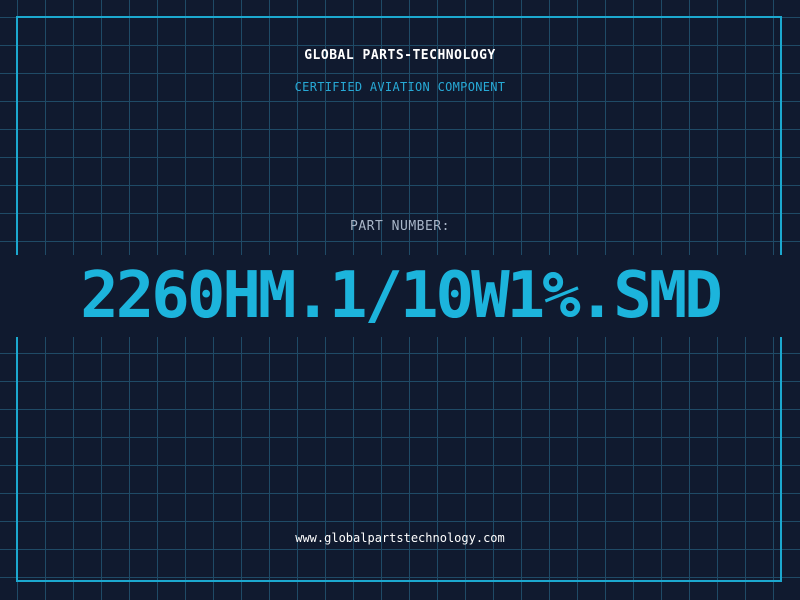  What do you see at coordinates (400, 538) in the screenshot?
I see `website-url: www.globalpartstechnology.com` at bounding box center [400, 538].